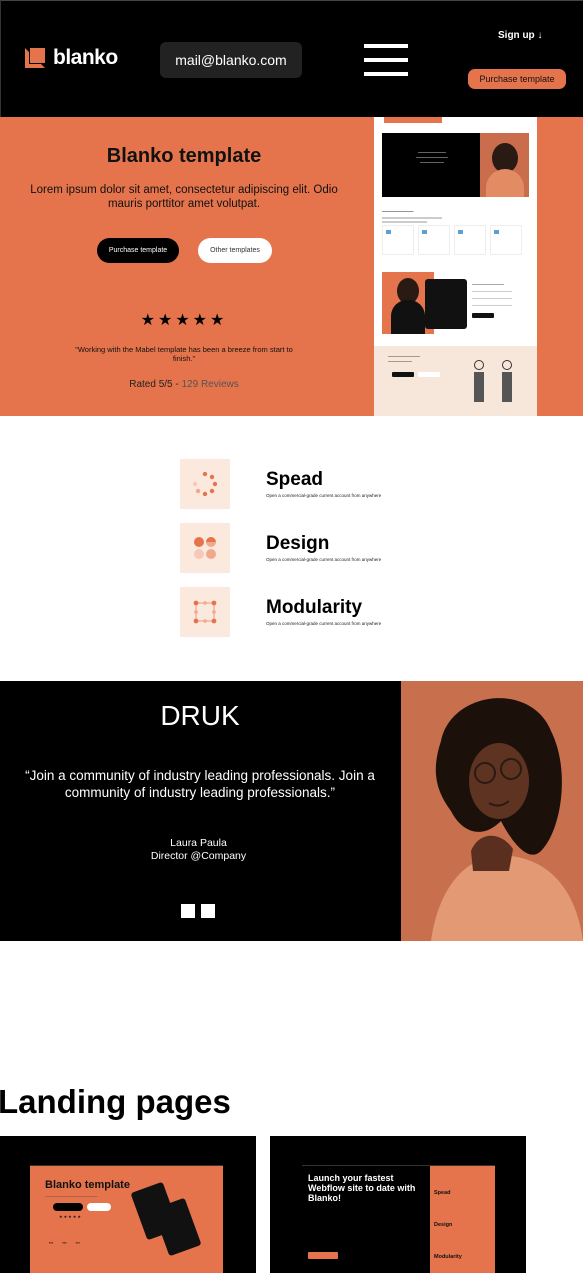 The height and width of the screenshot is (1273, 583). Describe the element at coordinates (386, 60) in the screenshot. I see `hamburger-menu-icon` at that location.